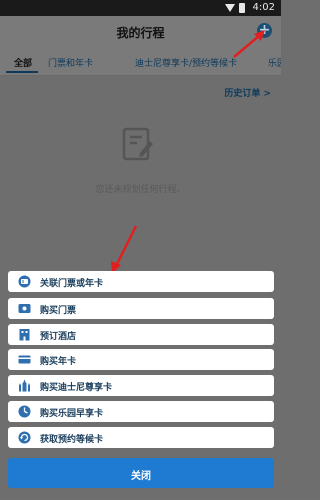  What do you see at coordinates (141, 308) in the screenshot?
I see `menu-item-buy-ticket: 购买门票` at bounding box center [141, 308].